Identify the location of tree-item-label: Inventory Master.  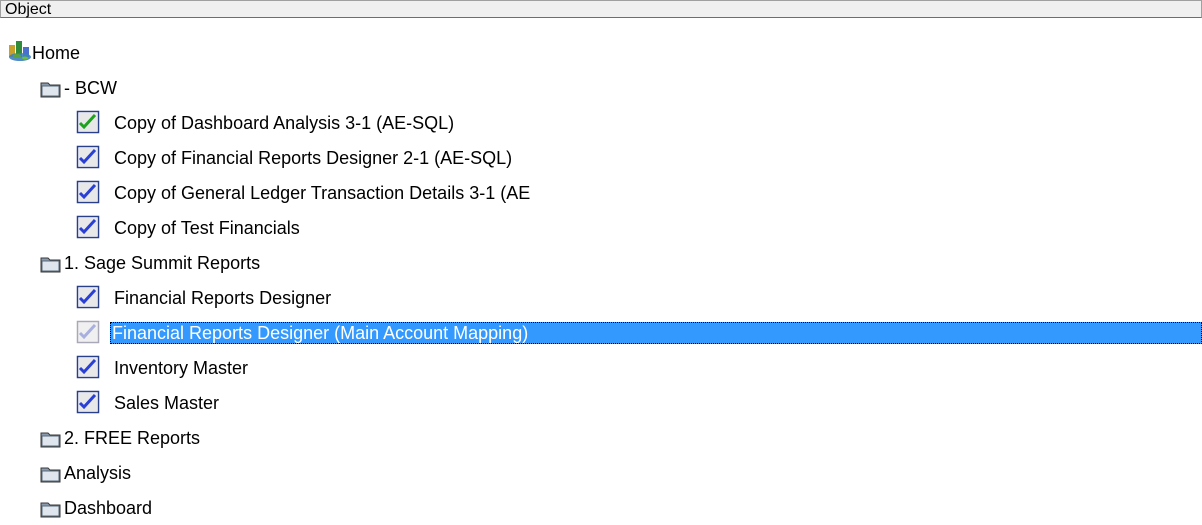
(181, 368).